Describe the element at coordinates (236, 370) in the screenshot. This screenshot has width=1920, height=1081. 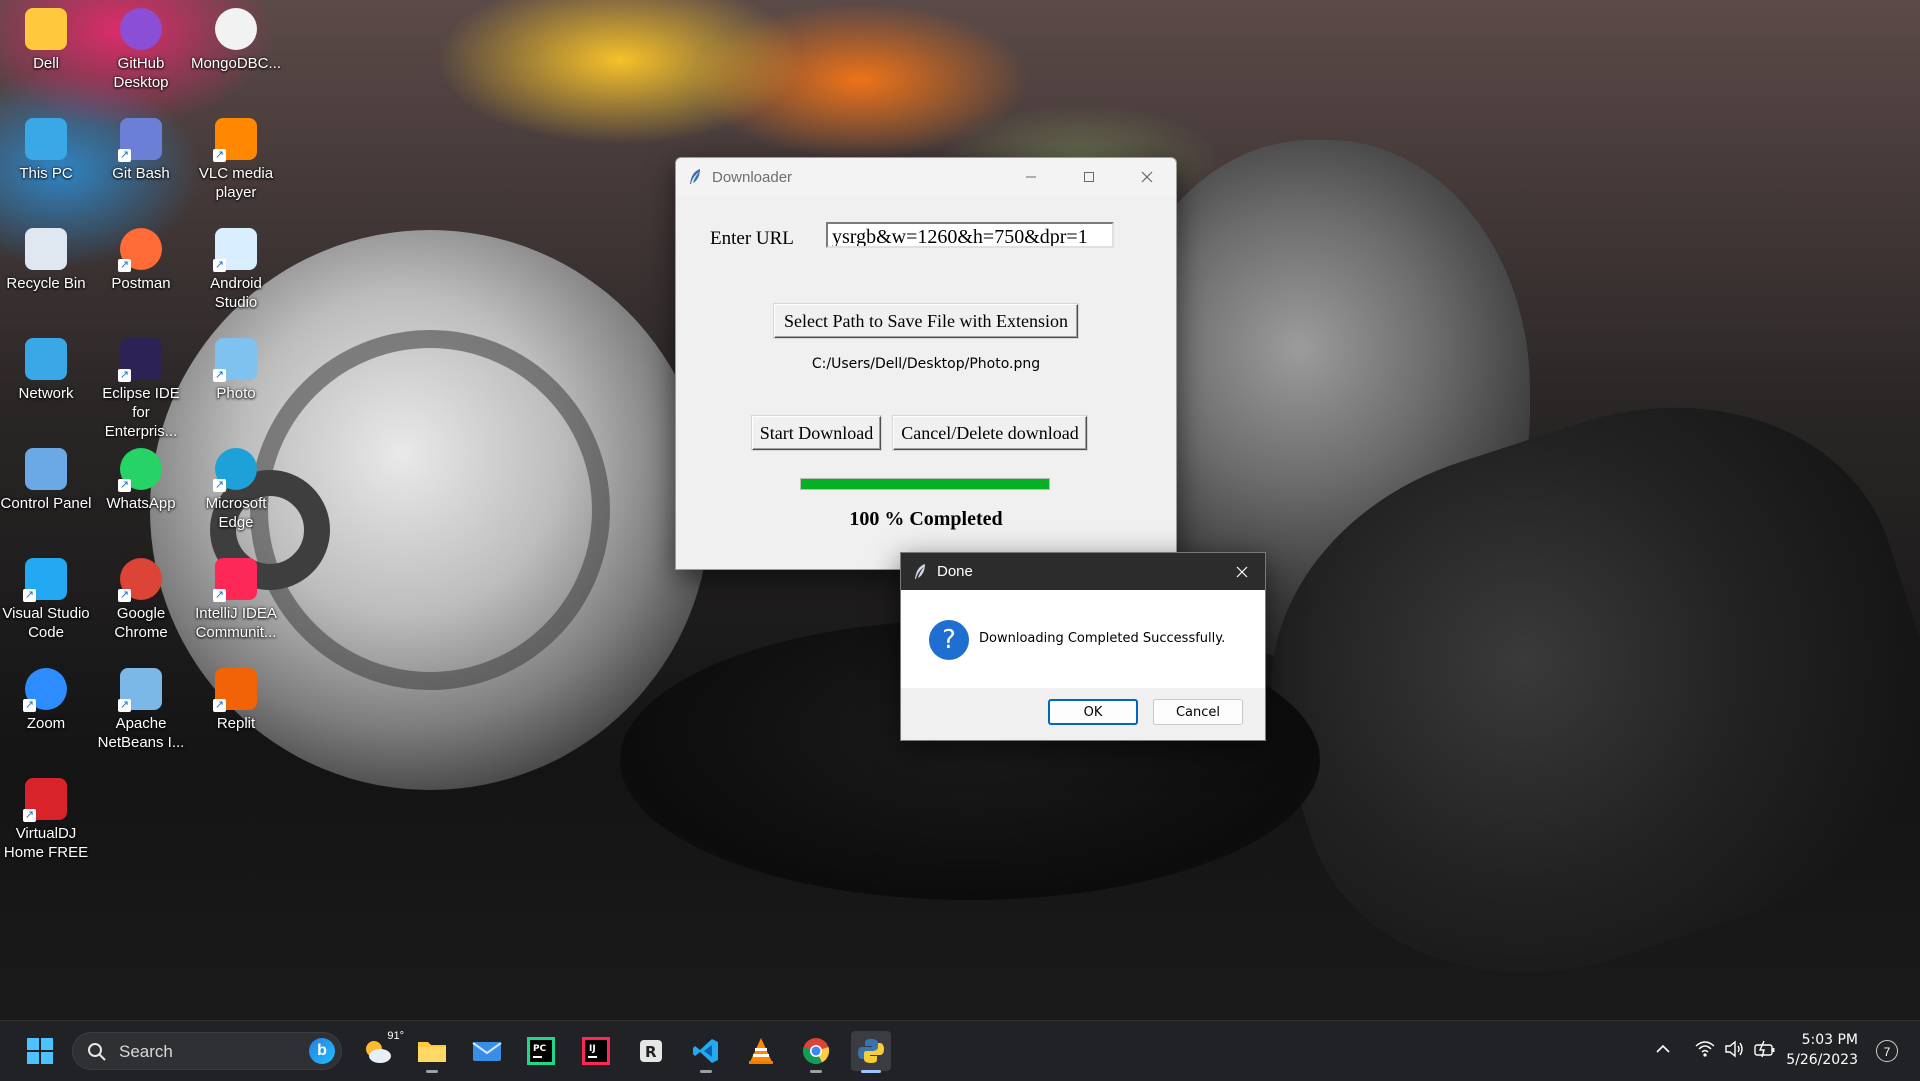
I see `desktop-icon-photo: ↗ Photo` at that location.